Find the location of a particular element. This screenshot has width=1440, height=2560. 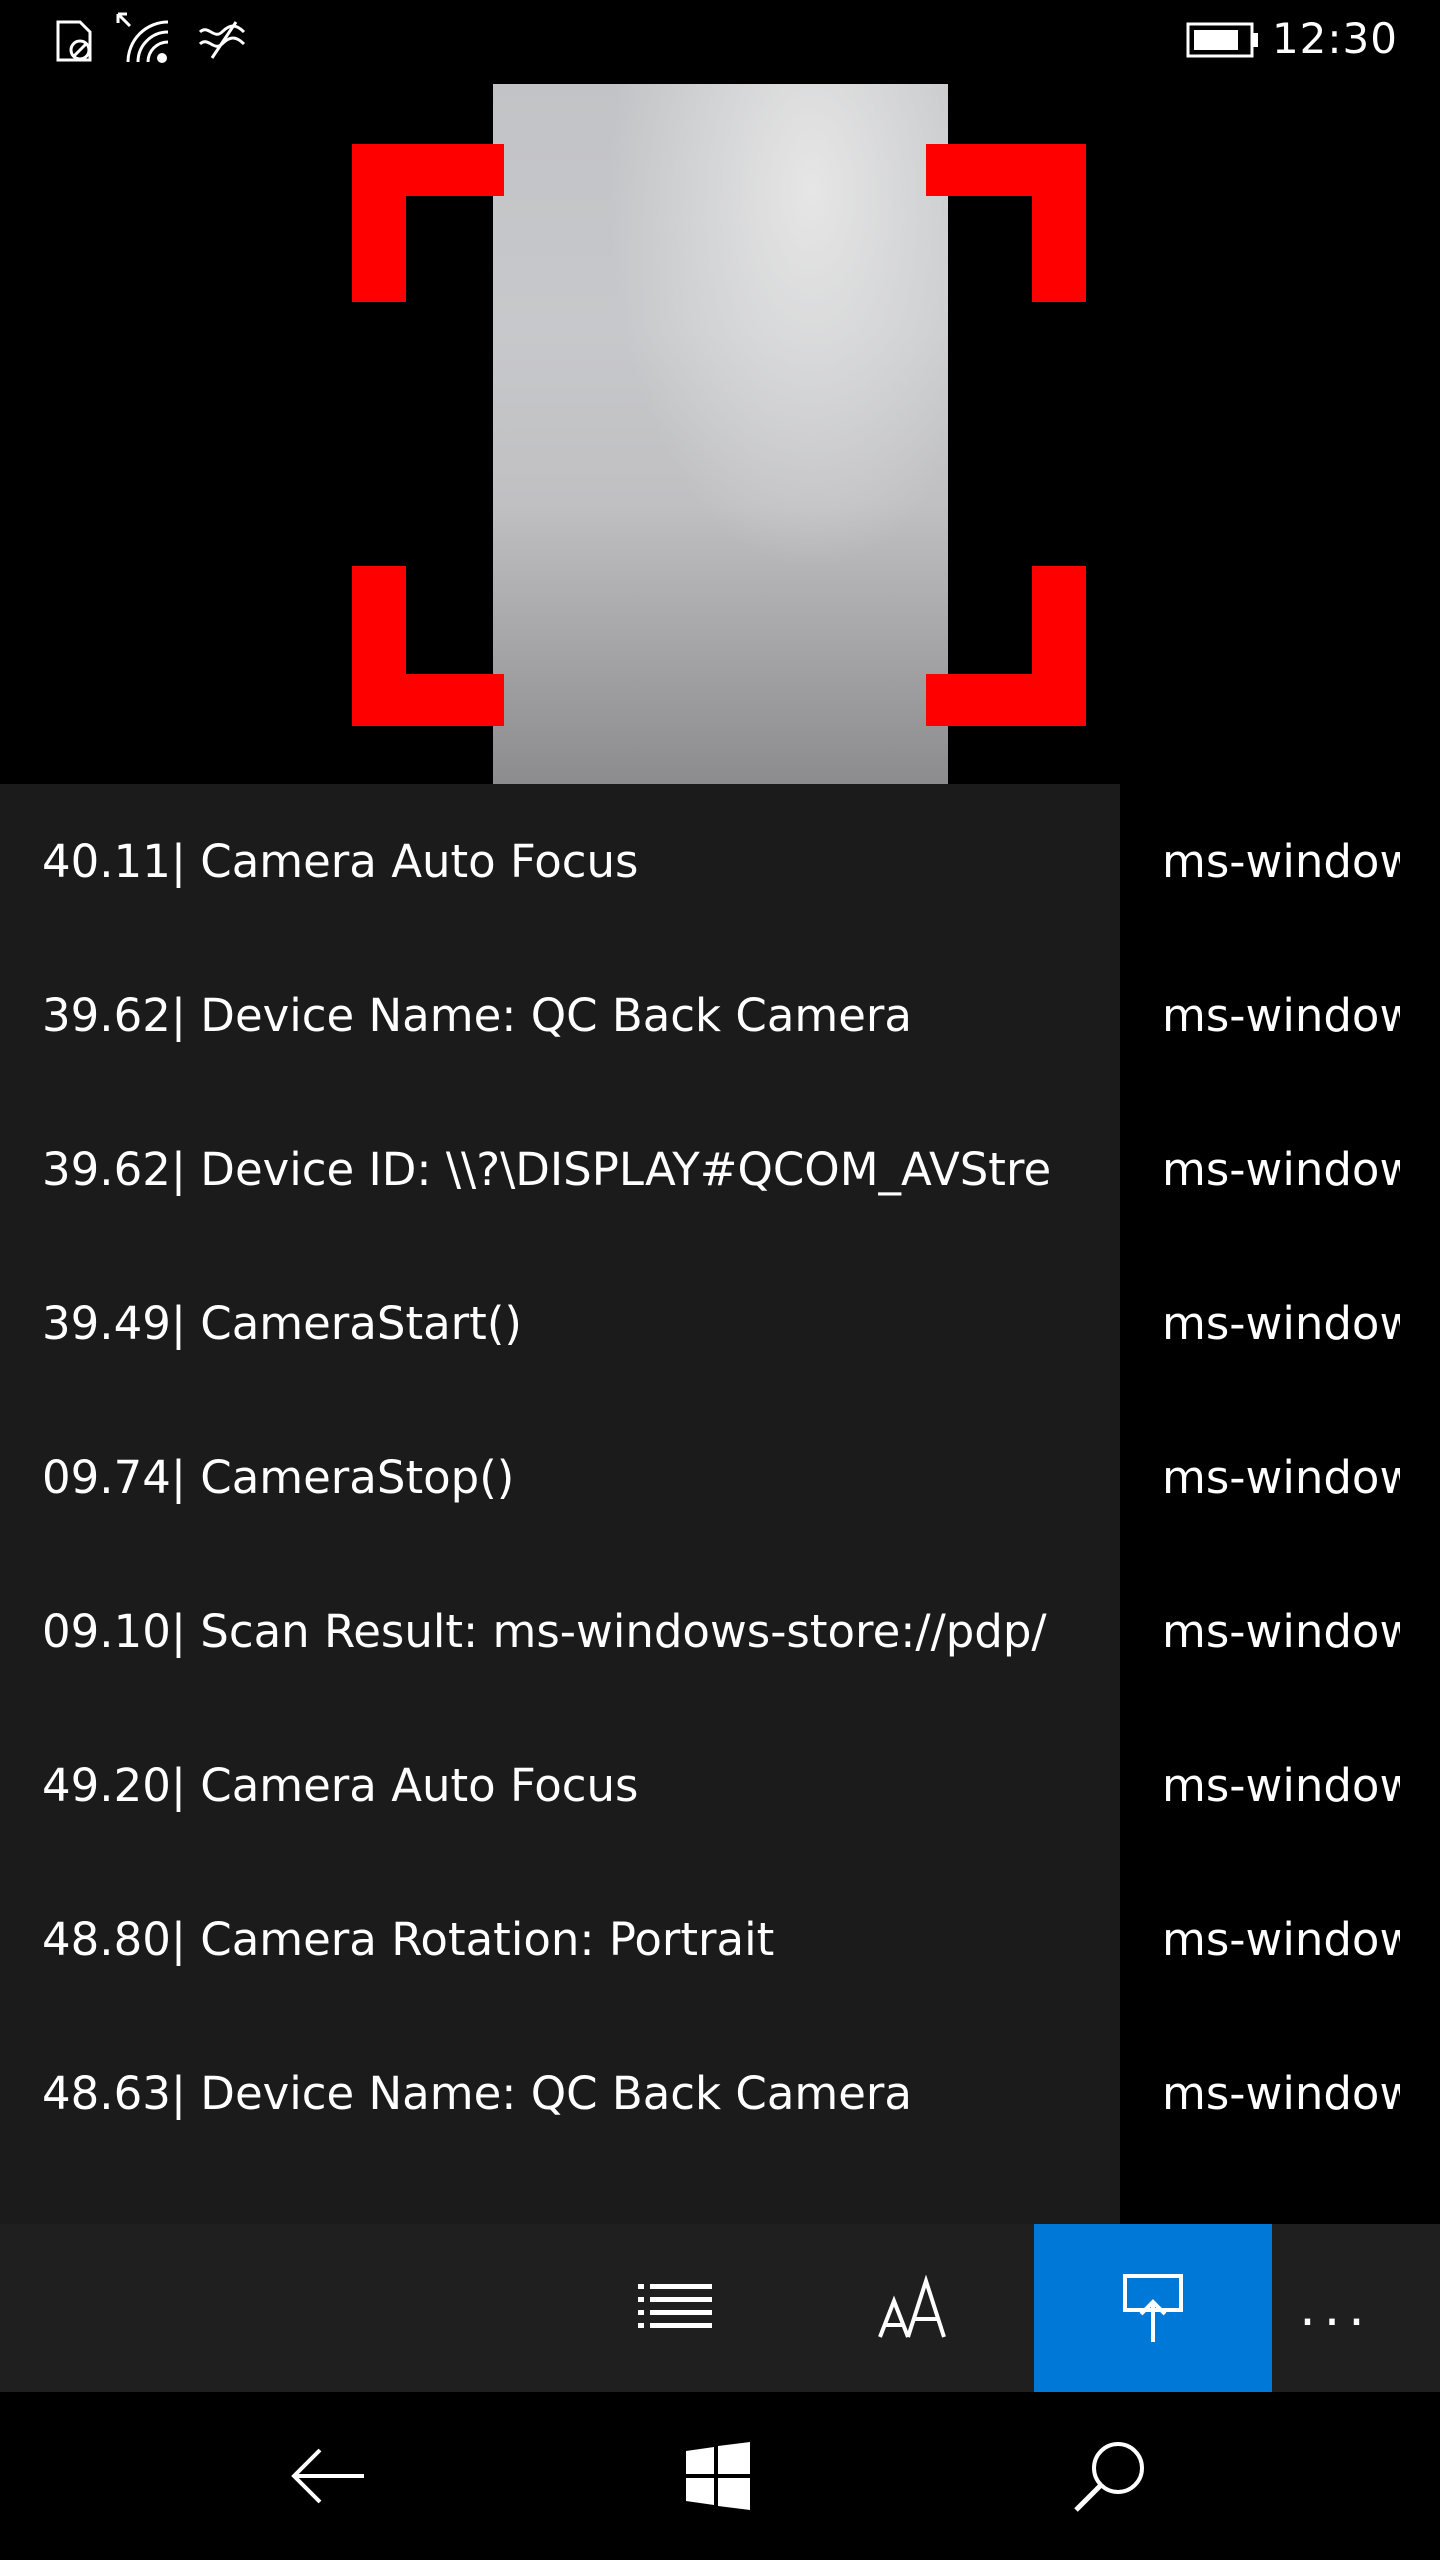

navigation-bar is located at coordinates (720, 2476).